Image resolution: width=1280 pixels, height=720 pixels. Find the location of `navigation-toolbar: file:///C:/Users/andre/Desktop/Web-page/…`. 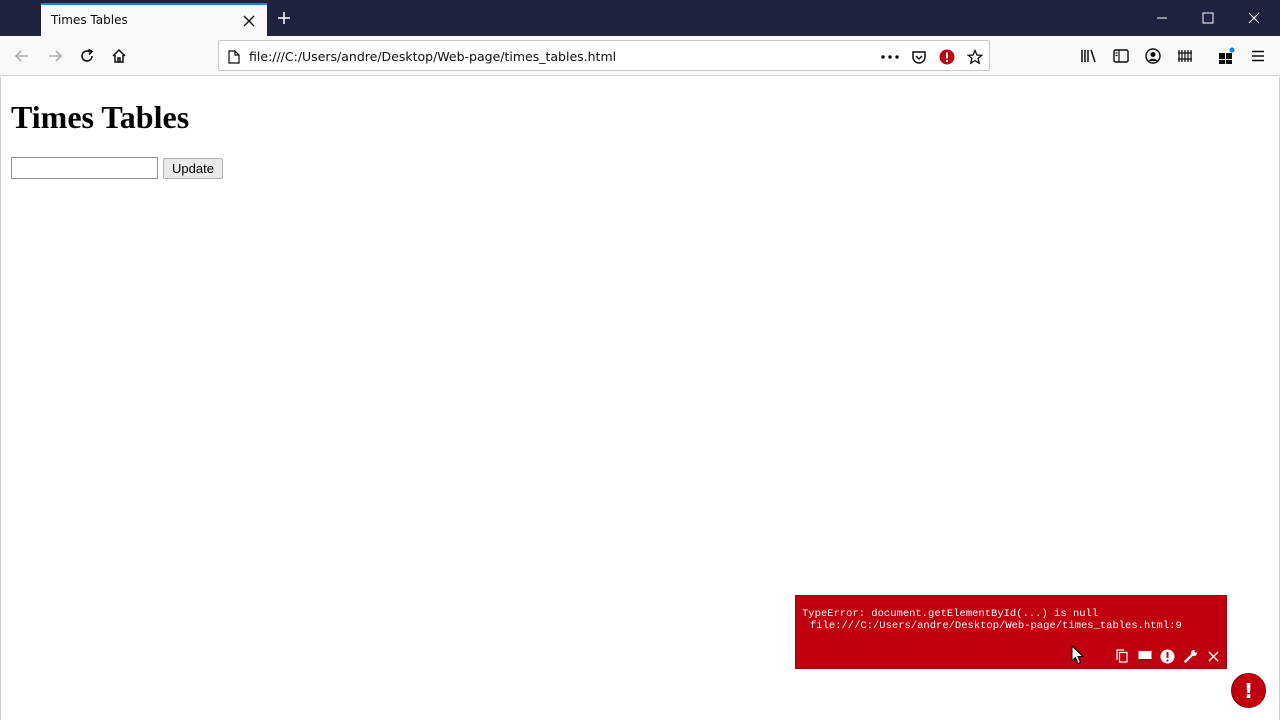

navigation-toolbar: file:///C:/Users/andre/Desktop/Web-page/… is located at coordinates (640, 56).